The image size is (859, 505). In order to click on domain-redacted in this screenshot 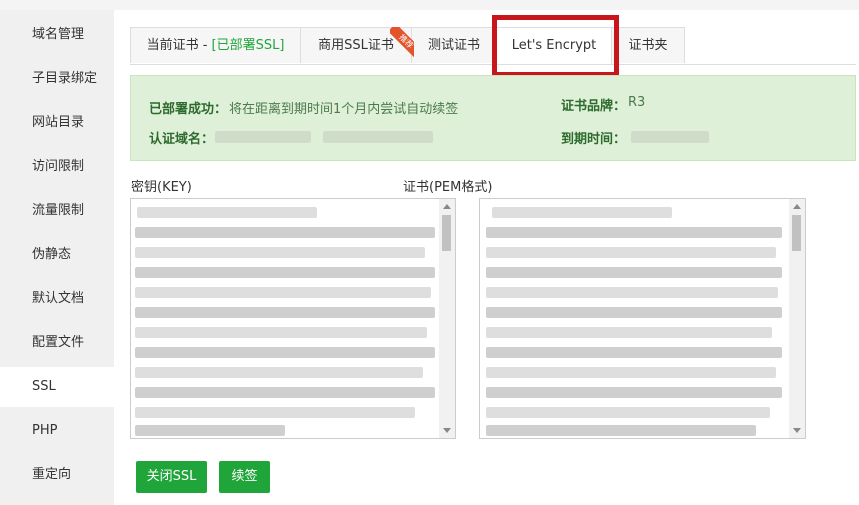, I will do `click(263, 137)`.